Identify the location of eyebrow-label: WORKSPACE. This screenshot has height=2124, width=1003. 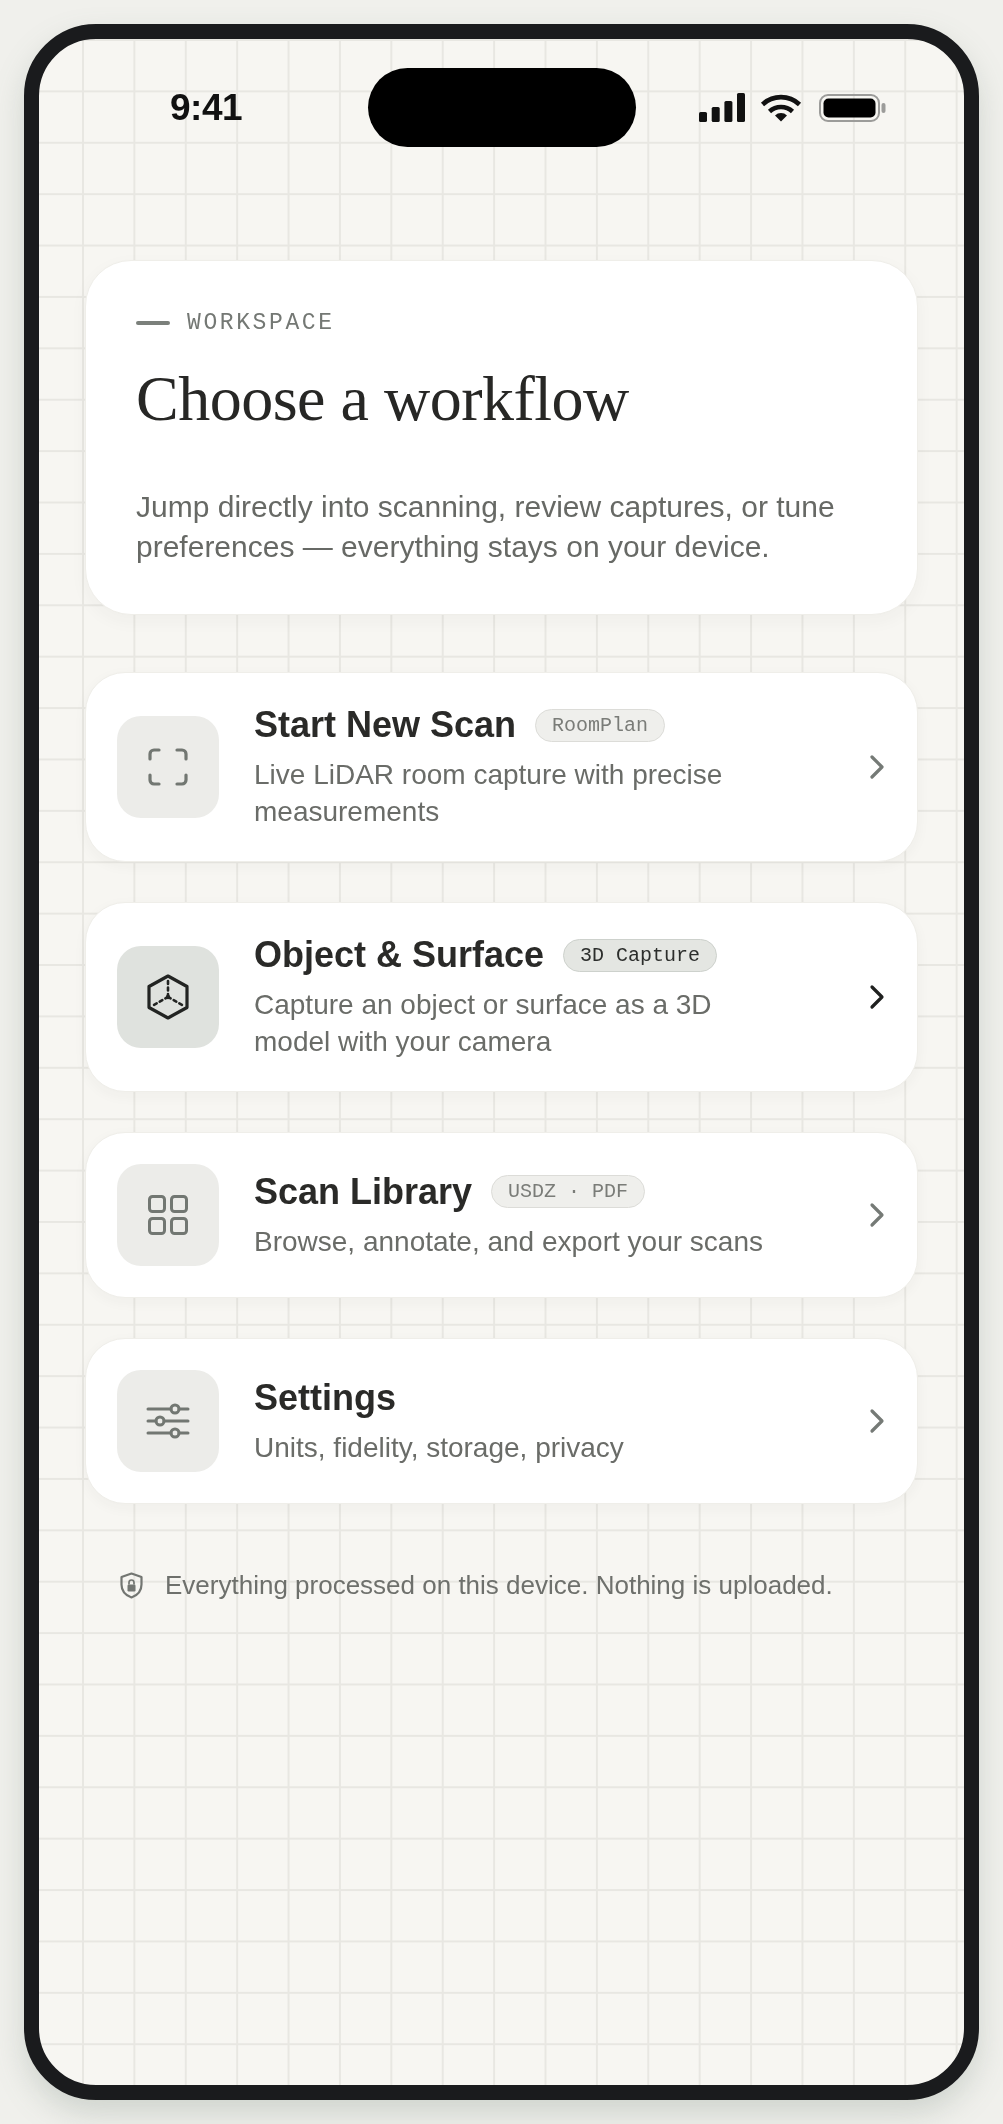
(261, 323).